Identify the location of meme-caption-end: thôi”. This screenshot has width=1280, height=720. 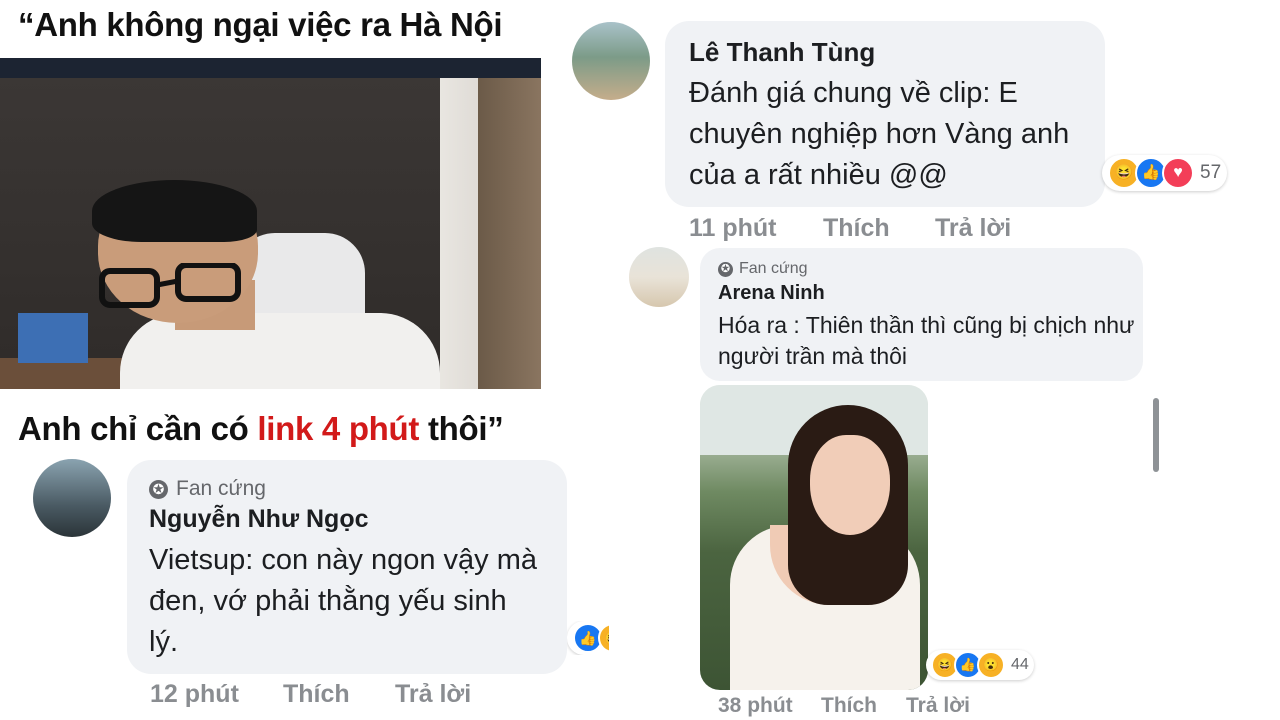
(461, 428).